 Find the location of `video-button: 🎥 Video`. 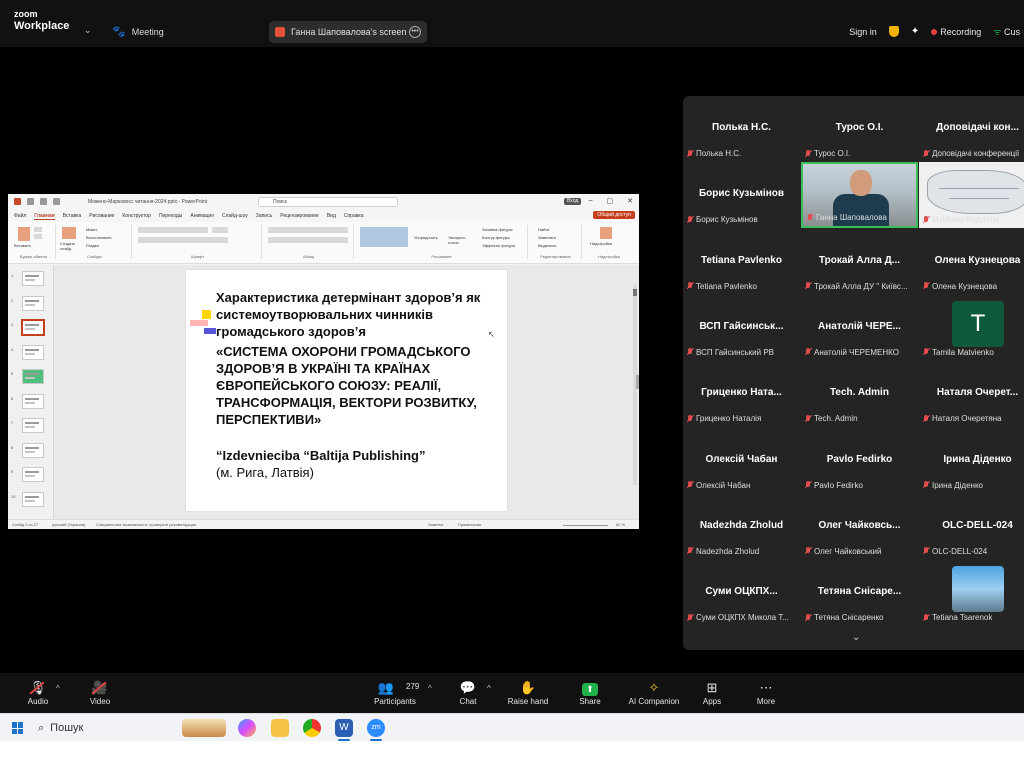

video-button: 🎥 Video is located at coordinates (100, 693).